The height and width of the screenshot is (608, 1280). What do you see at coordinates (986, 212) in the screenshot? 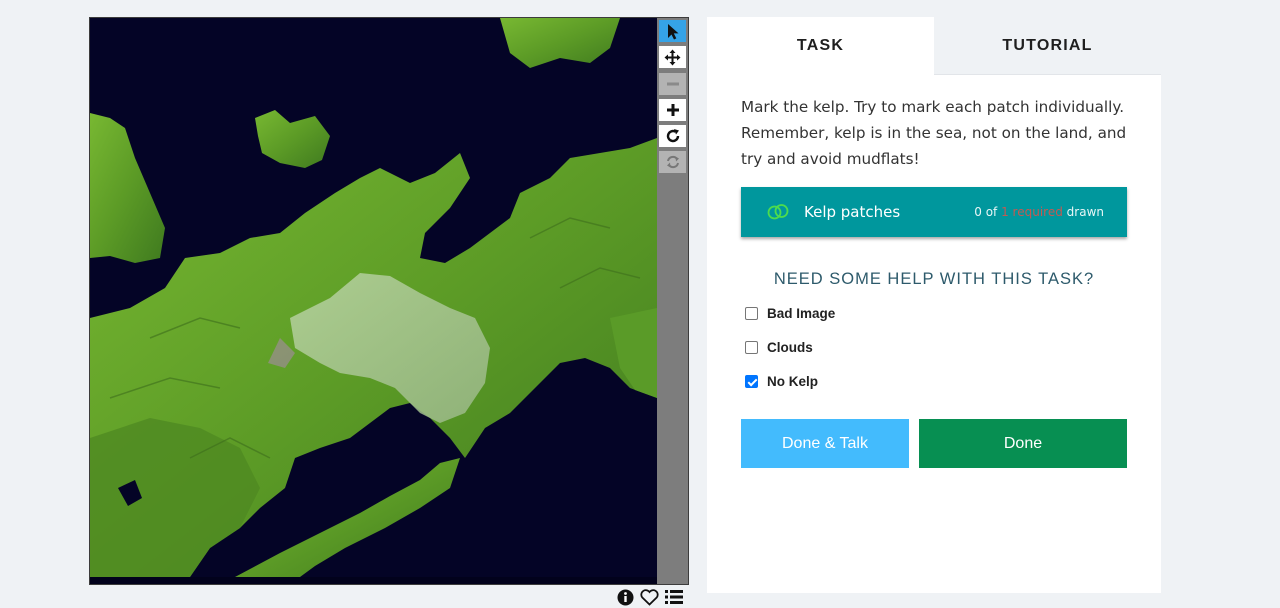
I see `count-prefix: 0 of` at bounding box center [986, 212].